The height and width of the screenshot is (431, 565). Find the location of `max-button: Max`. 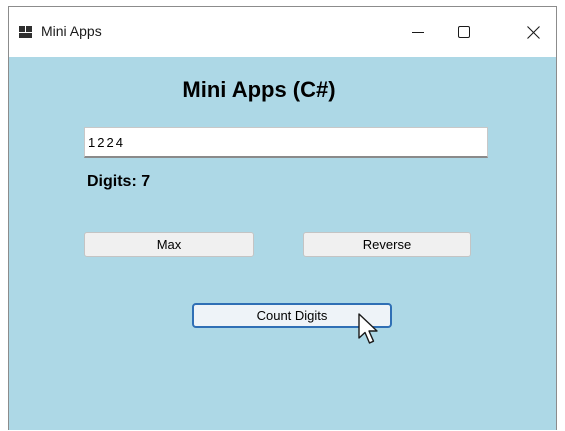

max-button: Max is located at coordinates (169, 244).